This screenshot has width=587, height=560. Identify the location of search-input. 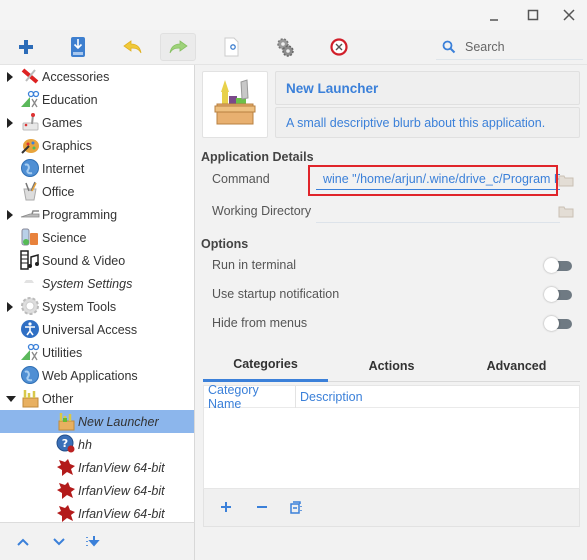
(520, 46).